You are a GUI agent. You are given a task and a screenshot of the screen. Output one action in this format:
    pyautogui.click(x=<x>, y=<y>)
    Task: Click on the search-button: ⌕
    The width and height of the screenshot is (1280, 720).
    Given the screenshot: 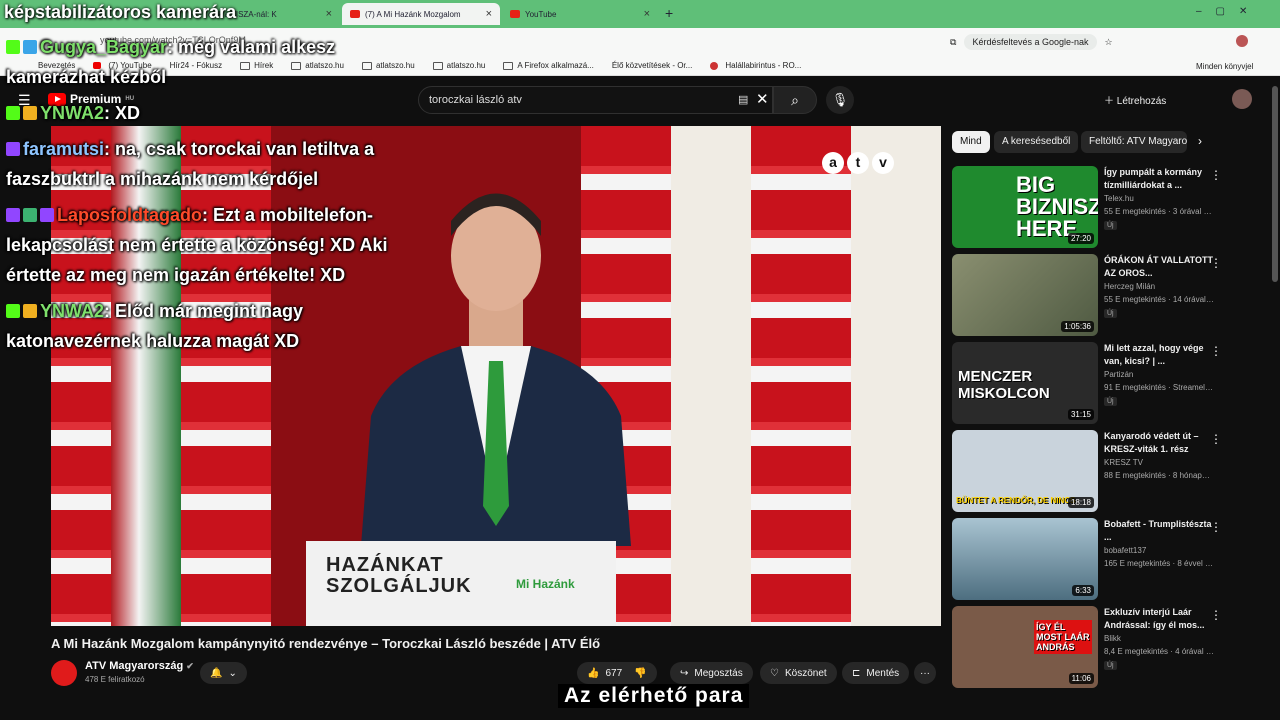 What is the action you would take?
    pyautogui.click(x=795, y=100)
    